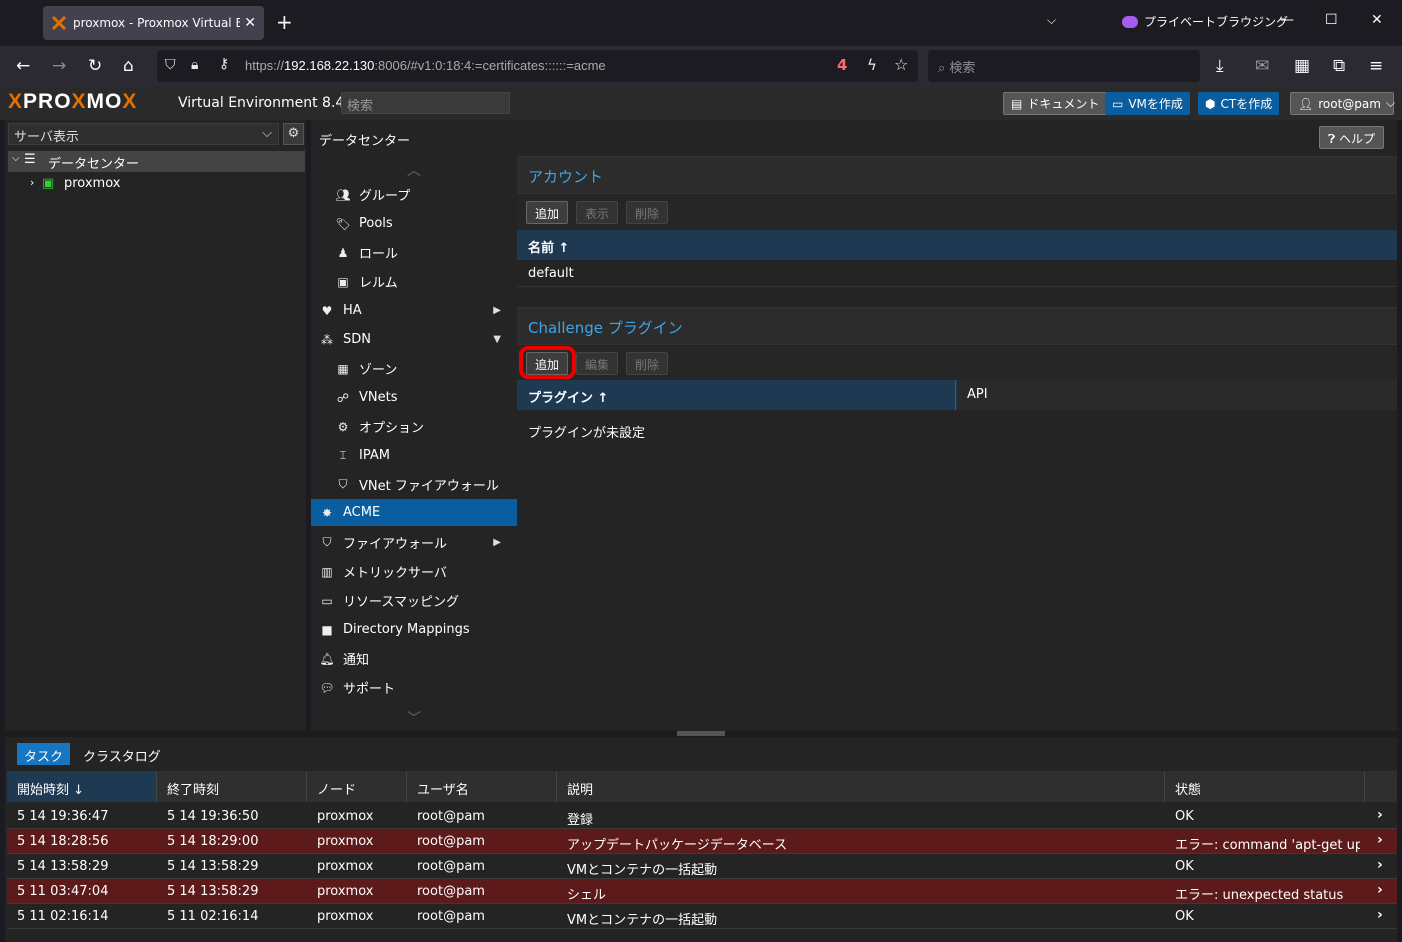 The image size is (1402, 942). I want to click on nav-item-directory-mappings: ■ Directory Mappings, so click(414, 629).